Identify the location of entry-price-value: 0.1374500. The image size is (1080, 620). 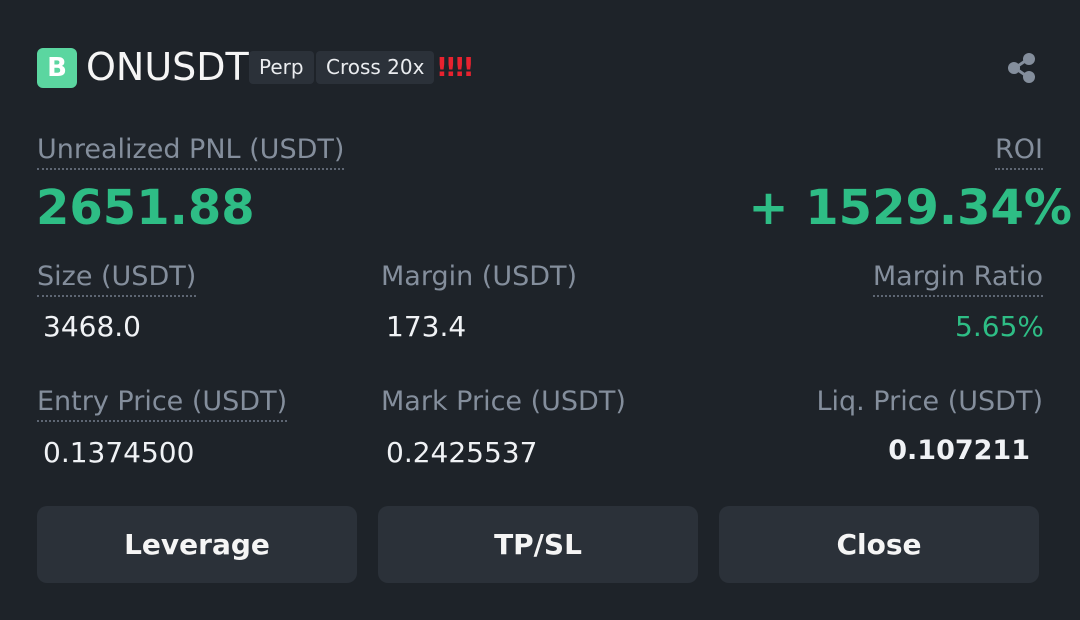
(119, 452).